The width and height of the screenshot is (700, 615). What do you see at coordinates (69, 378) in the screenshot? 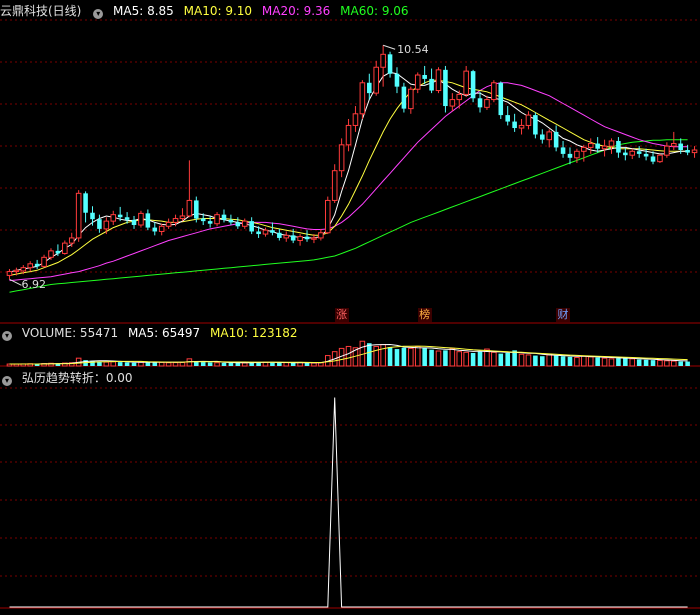
I see `indicator-header: ▾ 弘历趋势转折：0.00` at bounding box center [69, 378].